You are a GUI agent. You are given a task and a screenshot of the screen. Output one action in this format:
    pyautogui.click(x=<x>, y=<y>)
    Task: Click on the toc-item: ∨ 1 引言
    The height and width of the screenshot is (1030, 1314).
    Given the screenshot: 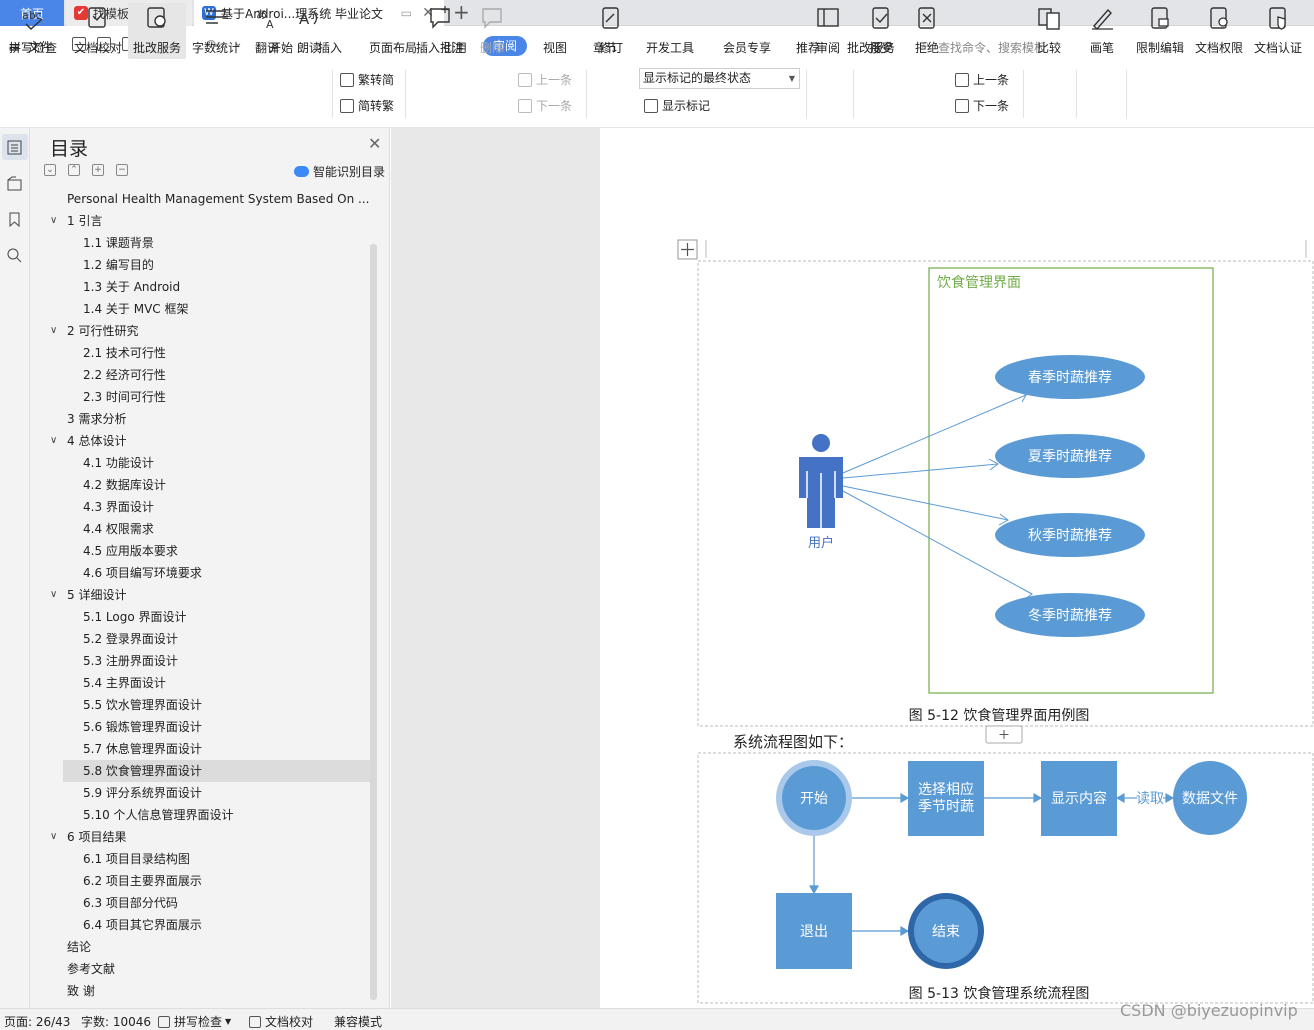 What is the action you would take?
    pyautogui.click(x=210, y=221)
    